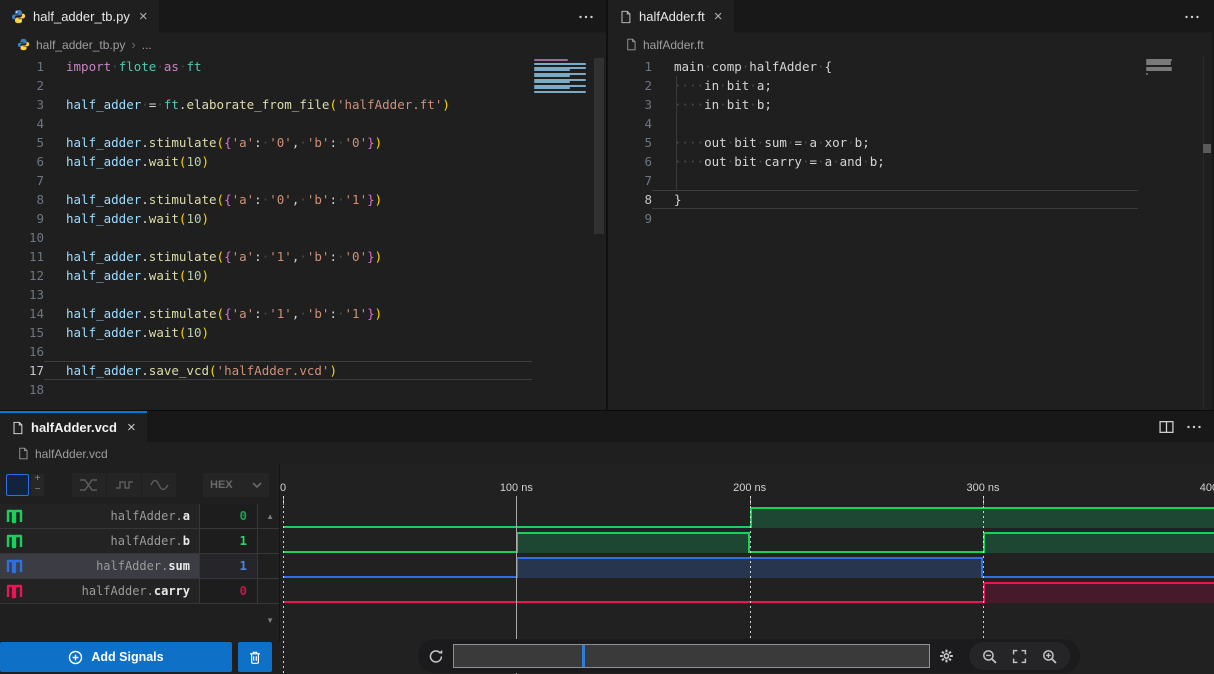 This screenshot has height=674, width=1214. I want to click on timeline-scrubber, so click(691, 656).